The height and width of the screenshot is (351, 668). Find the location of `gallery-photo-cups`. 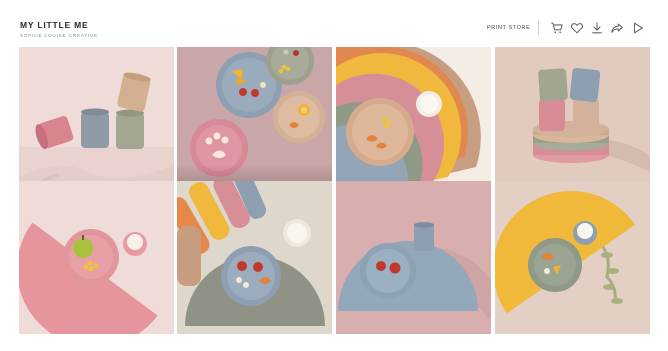

gallery-photo-cups is located at coordinates (96, 123).